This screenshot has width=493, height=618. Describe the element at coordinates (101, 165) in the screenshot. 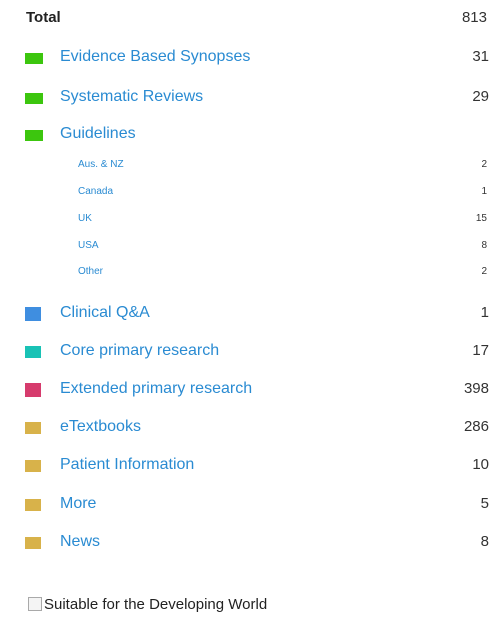

I see `guidelines-sub-label: Aus. & NZ` at that location.